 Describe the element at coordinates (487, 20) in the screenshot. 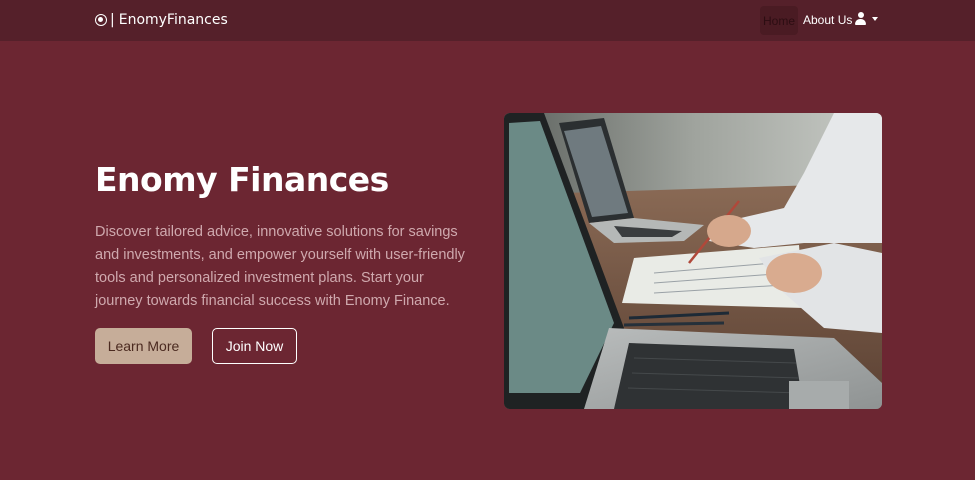

I see `navbar: | EnomyFinances Home About Us` at that location.